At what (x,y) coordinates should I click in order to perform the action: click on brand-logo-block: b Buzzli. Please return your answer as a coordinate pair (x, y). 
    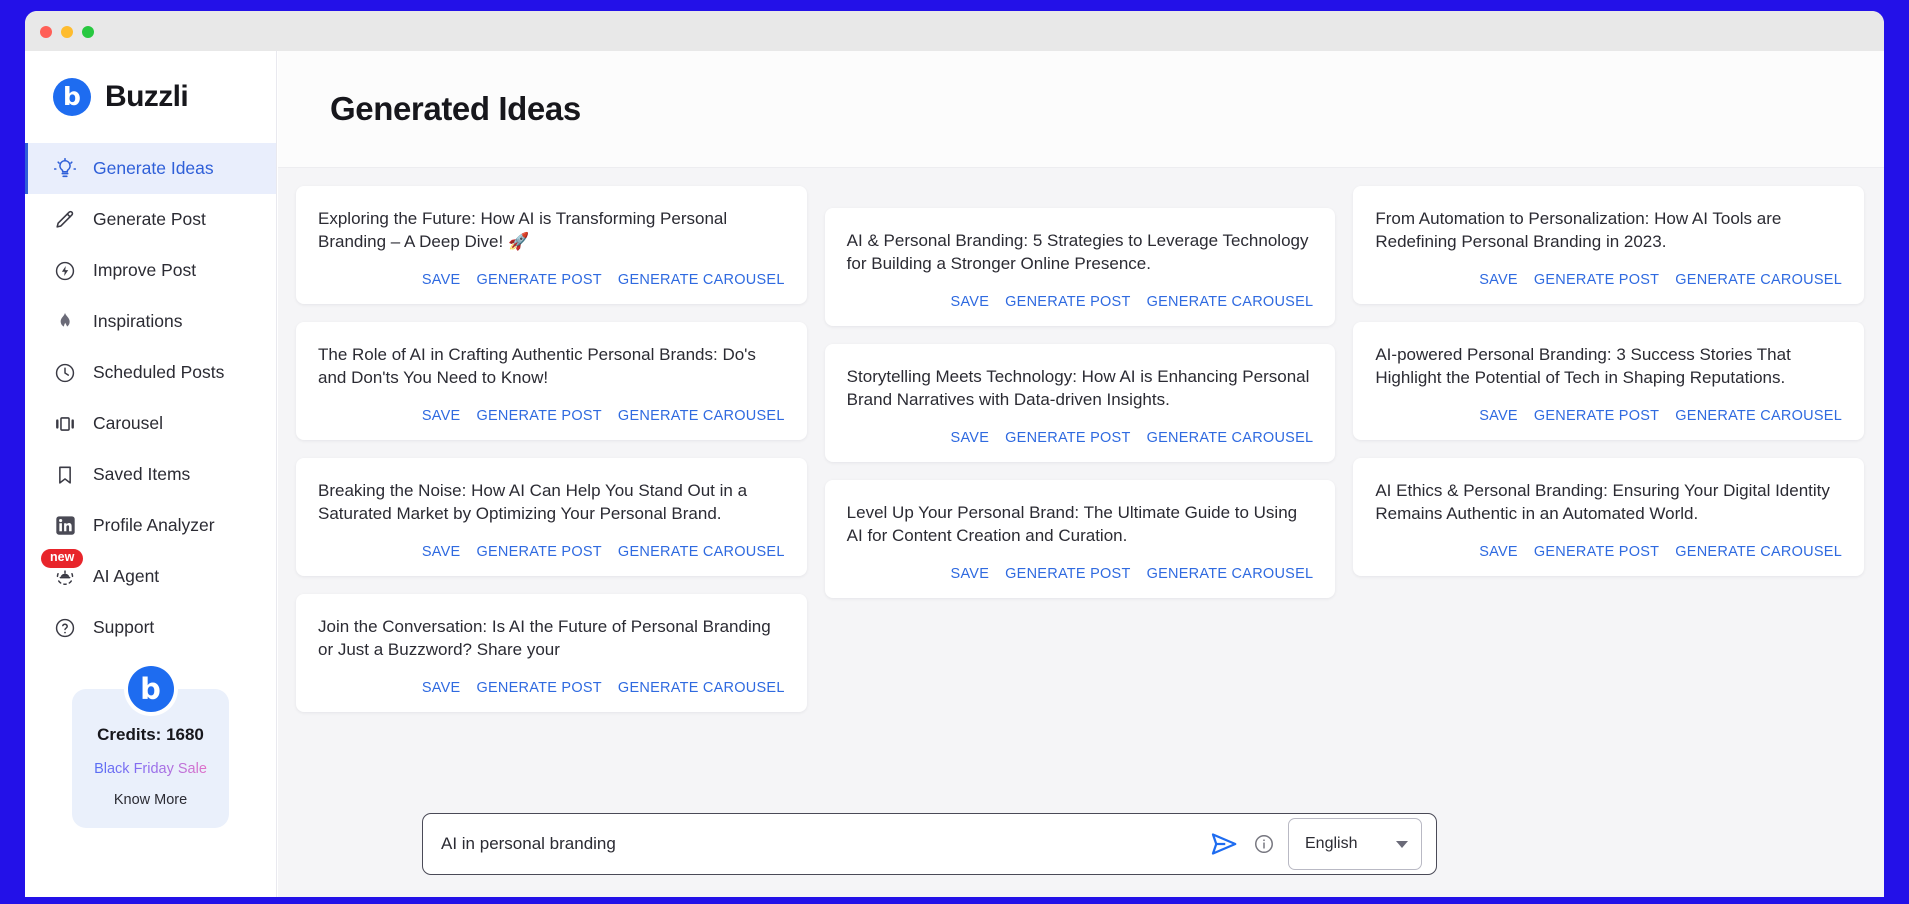
    Looking at the image, I should click on (150, 97).